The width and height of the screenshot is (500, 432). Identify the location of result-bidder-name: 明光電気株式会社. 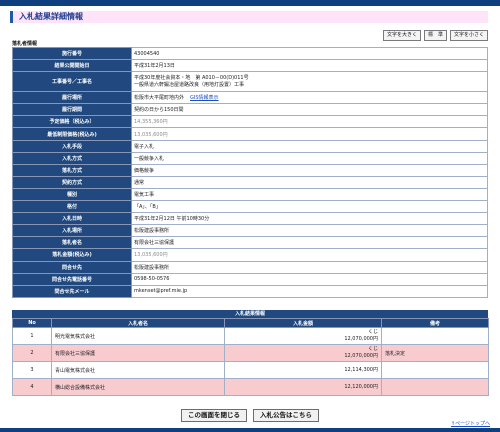
(138, 336).